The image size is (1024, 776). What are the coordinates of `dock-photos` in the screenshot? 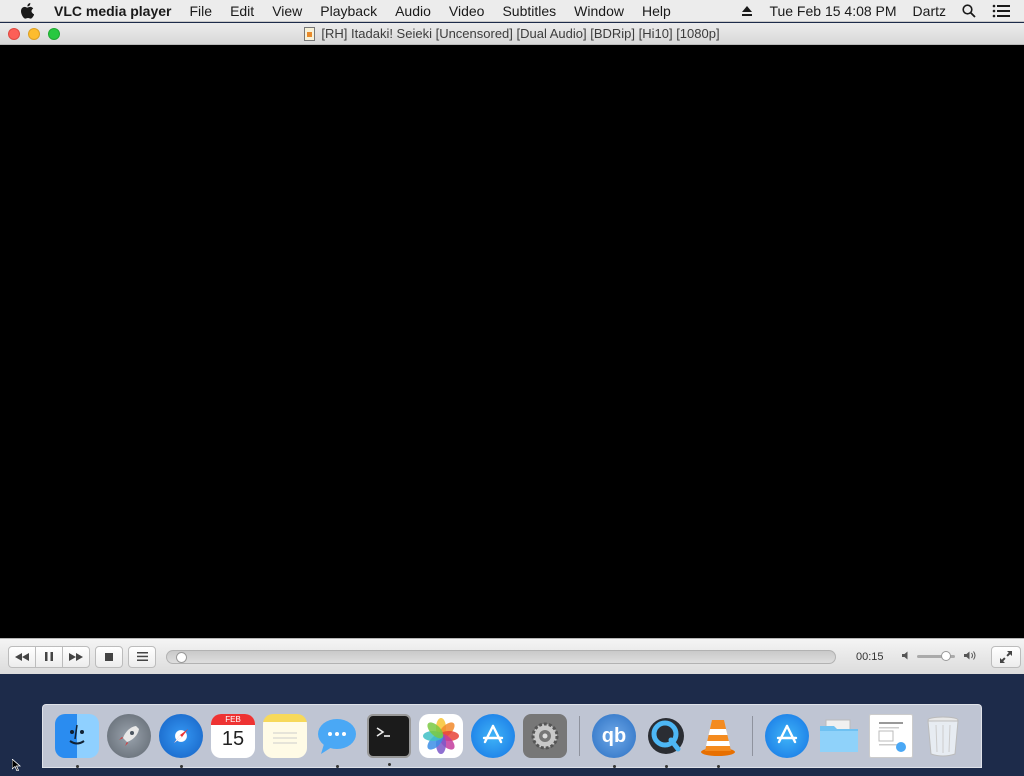 It's located at (441, 736).